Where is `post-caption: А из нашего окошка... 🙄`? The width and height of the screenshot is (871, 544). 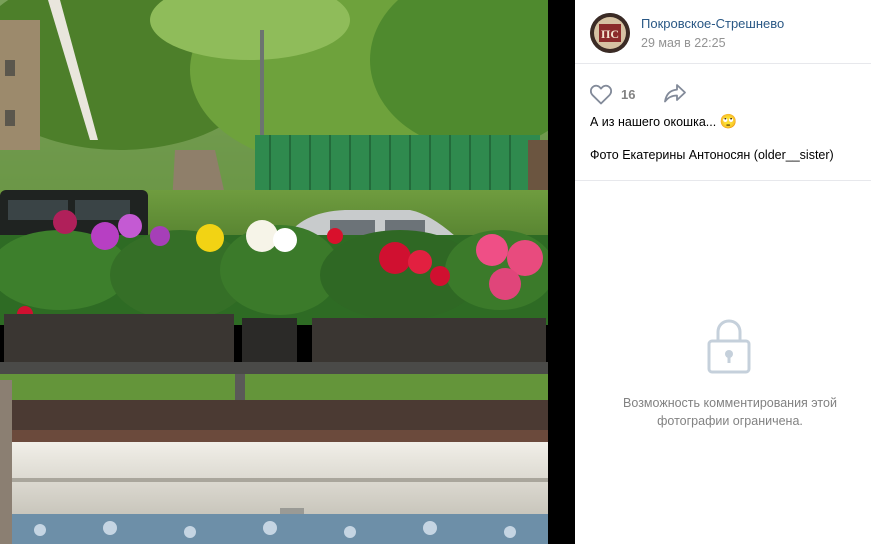 post-caption: А из нашего окошка... 🙄 is located at coordinates (725, 121).